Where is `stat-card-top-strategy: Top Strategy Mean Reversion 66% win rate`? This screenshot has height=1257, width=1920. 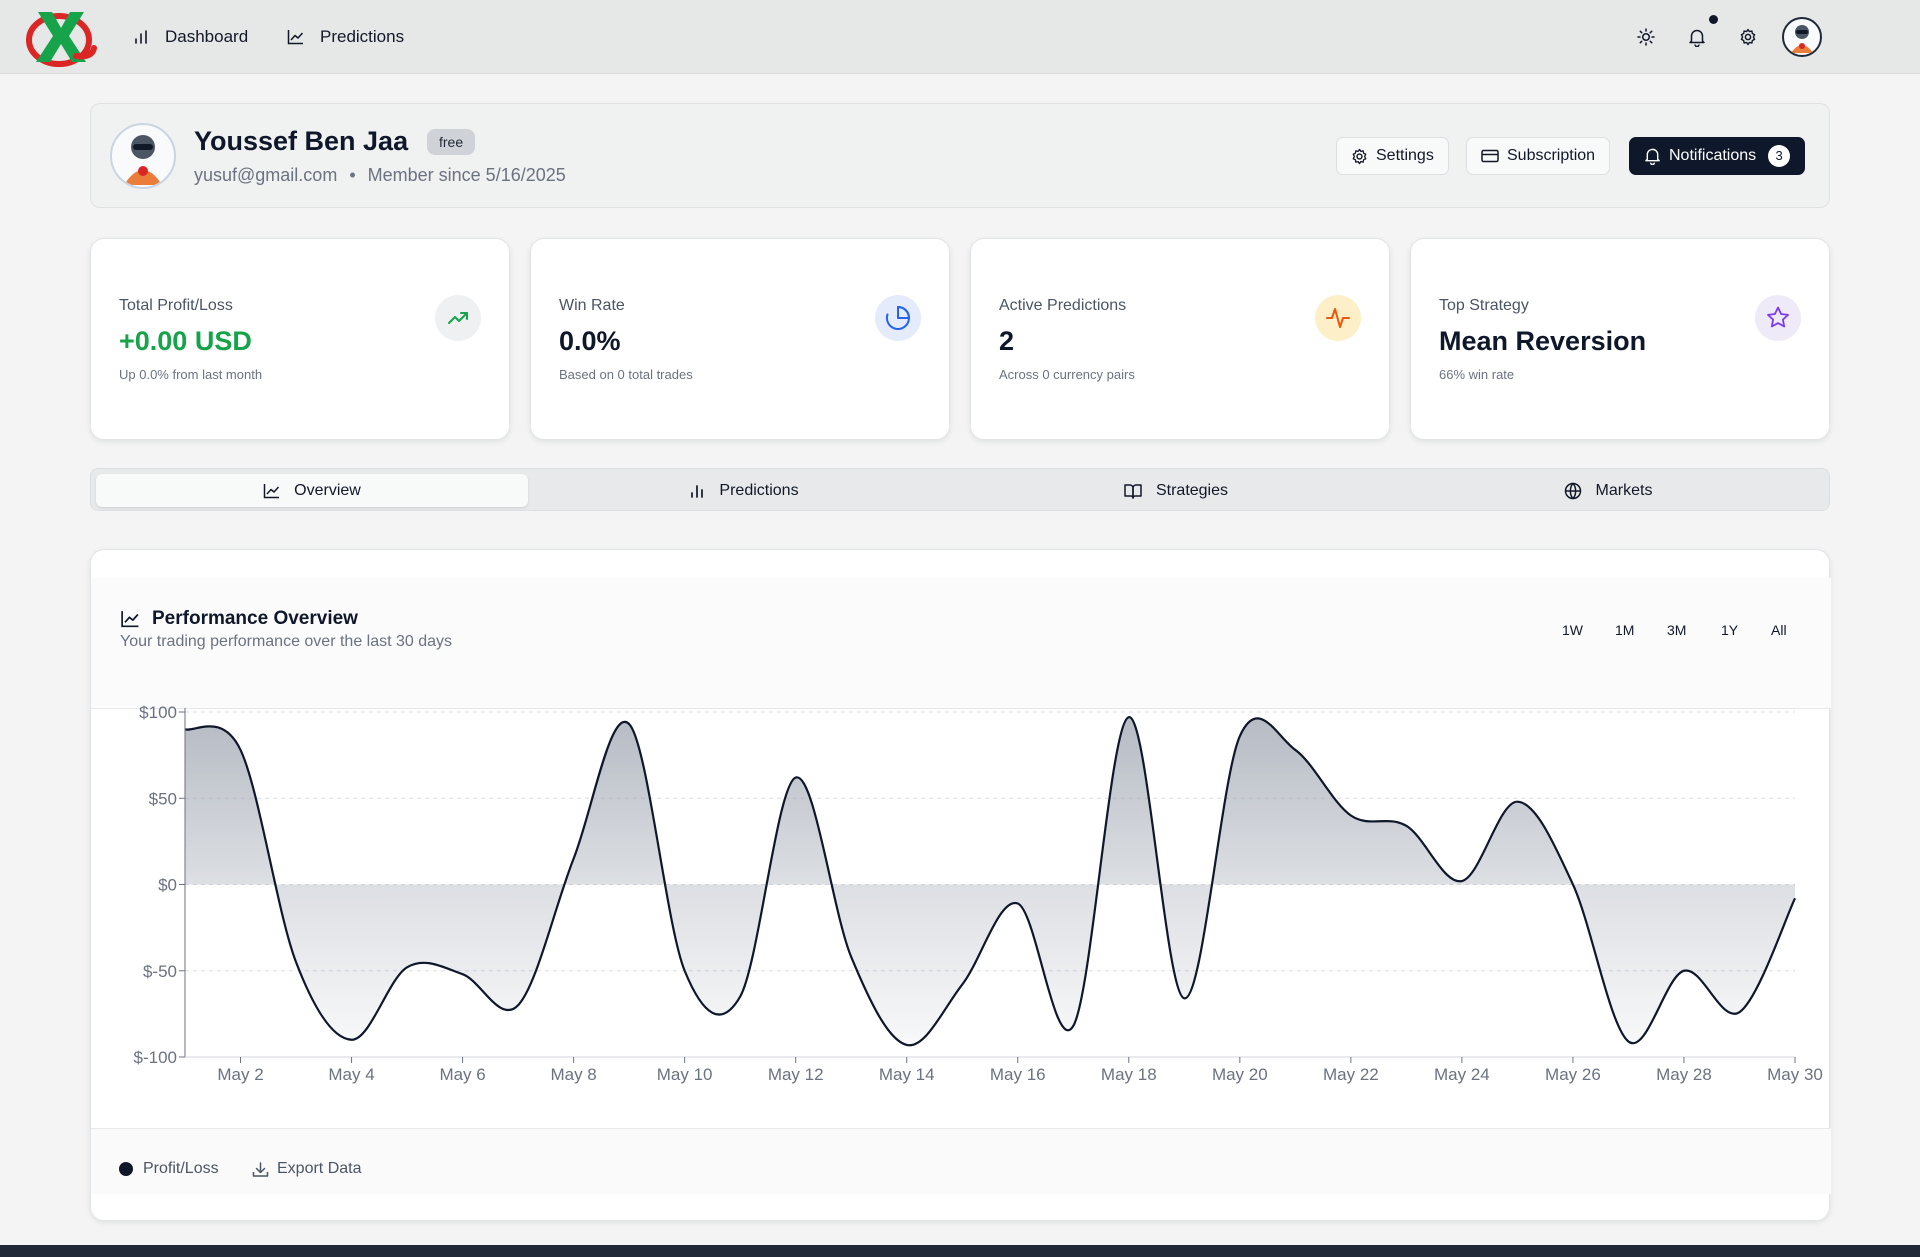
stat-card-top-strategy: Top Strategy Mean Reversion 66% win rate is located at coordinates (1620, 339).